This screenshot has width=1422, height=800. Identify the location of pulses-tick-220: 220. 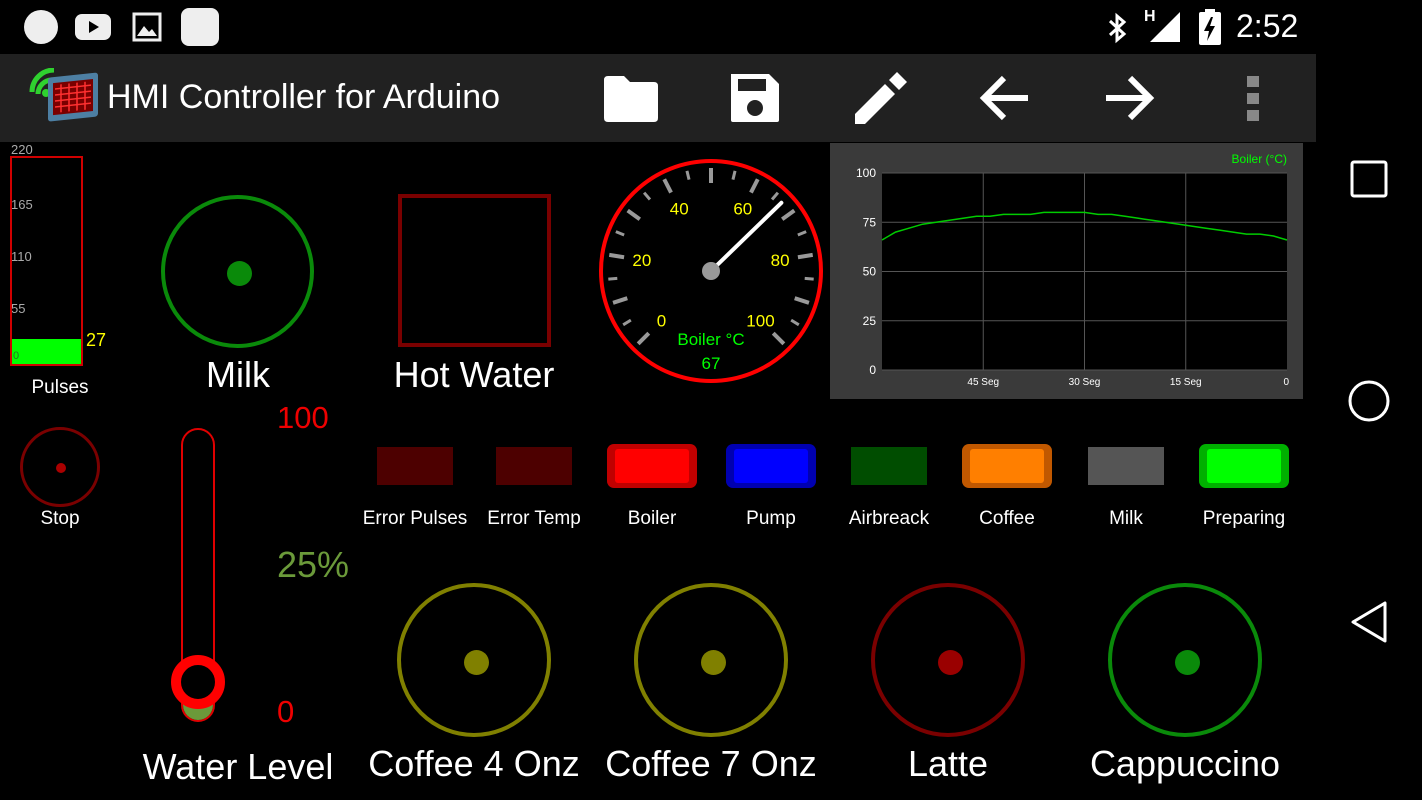
(22, 149).